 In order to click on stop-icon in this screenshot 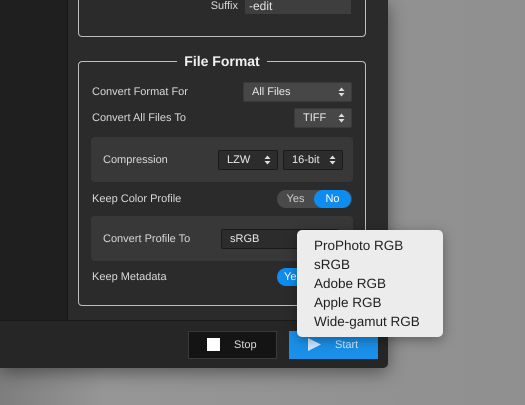, I will do `click(213, 344)`.